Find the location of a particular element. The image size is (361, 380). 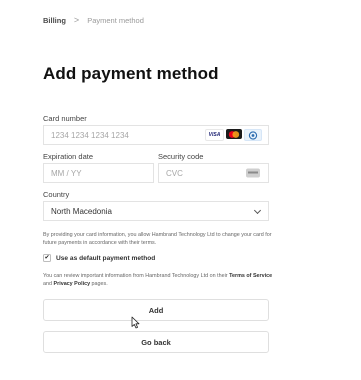

country-value: North Macedonia is located at coordinates (81, 211).